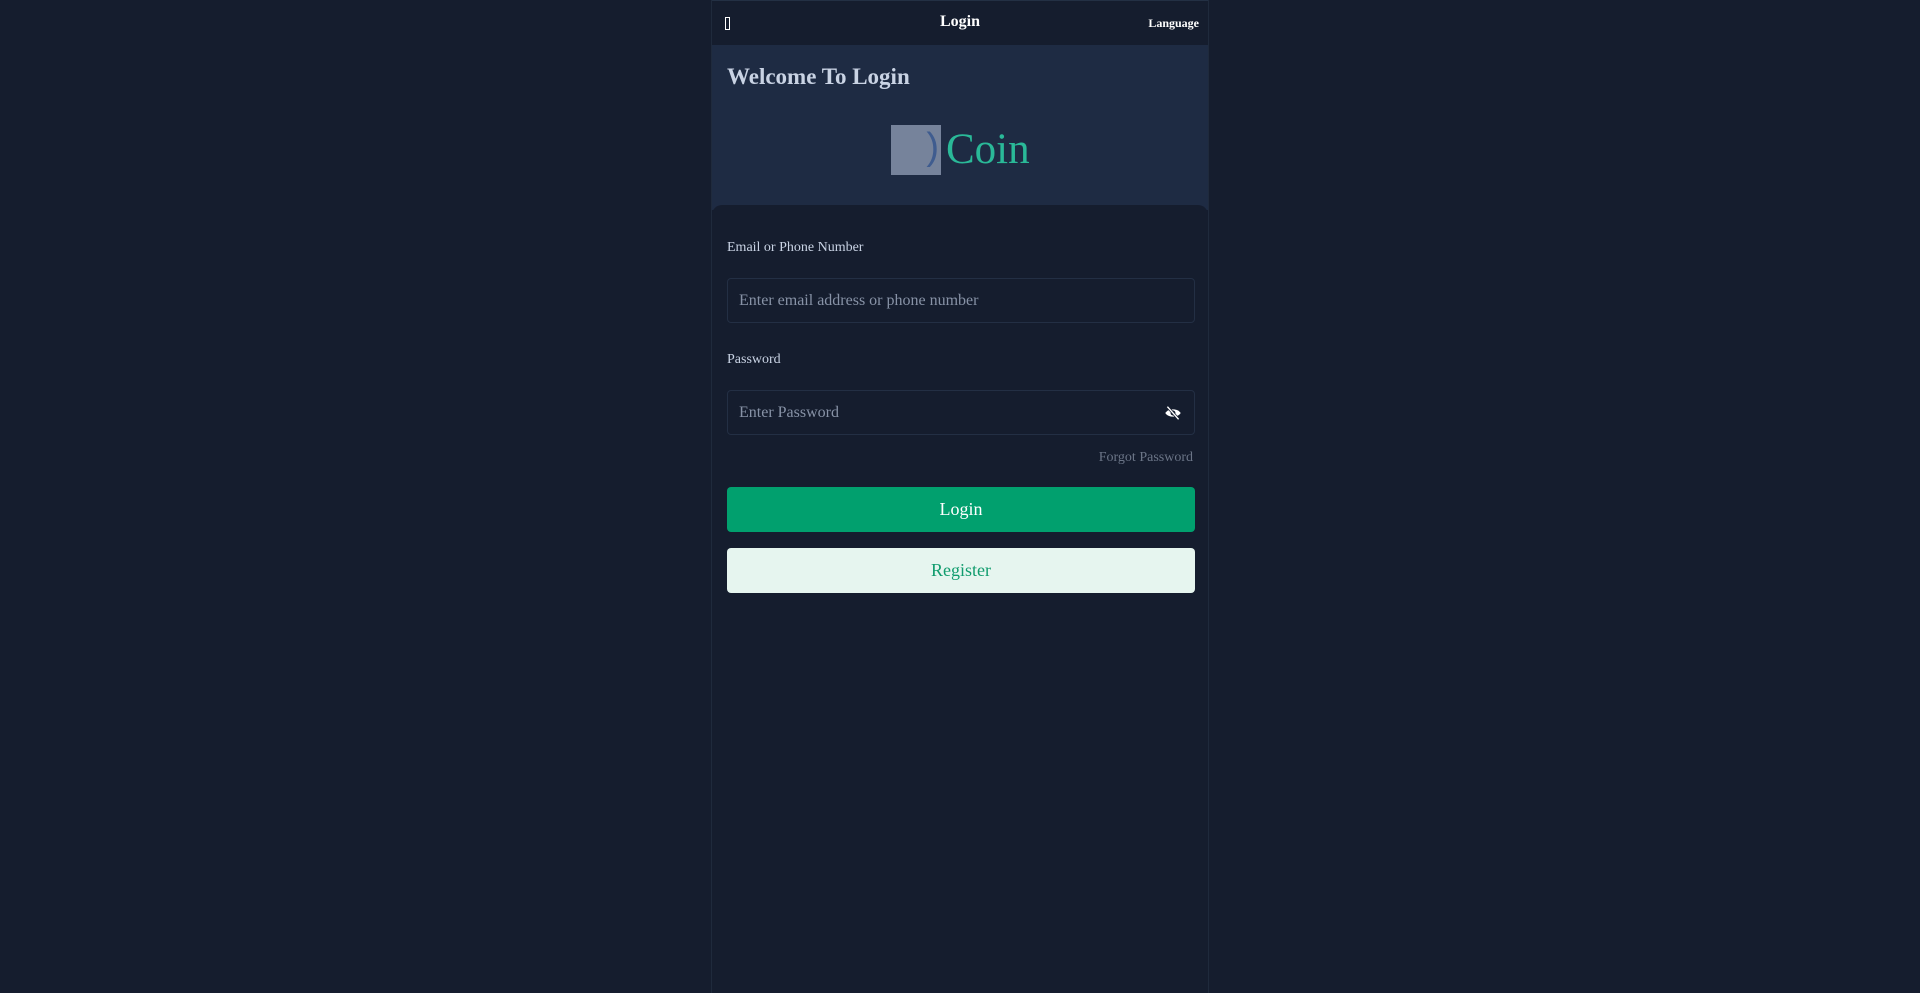  I want to click on language-button: Language, so click(1173, 23).